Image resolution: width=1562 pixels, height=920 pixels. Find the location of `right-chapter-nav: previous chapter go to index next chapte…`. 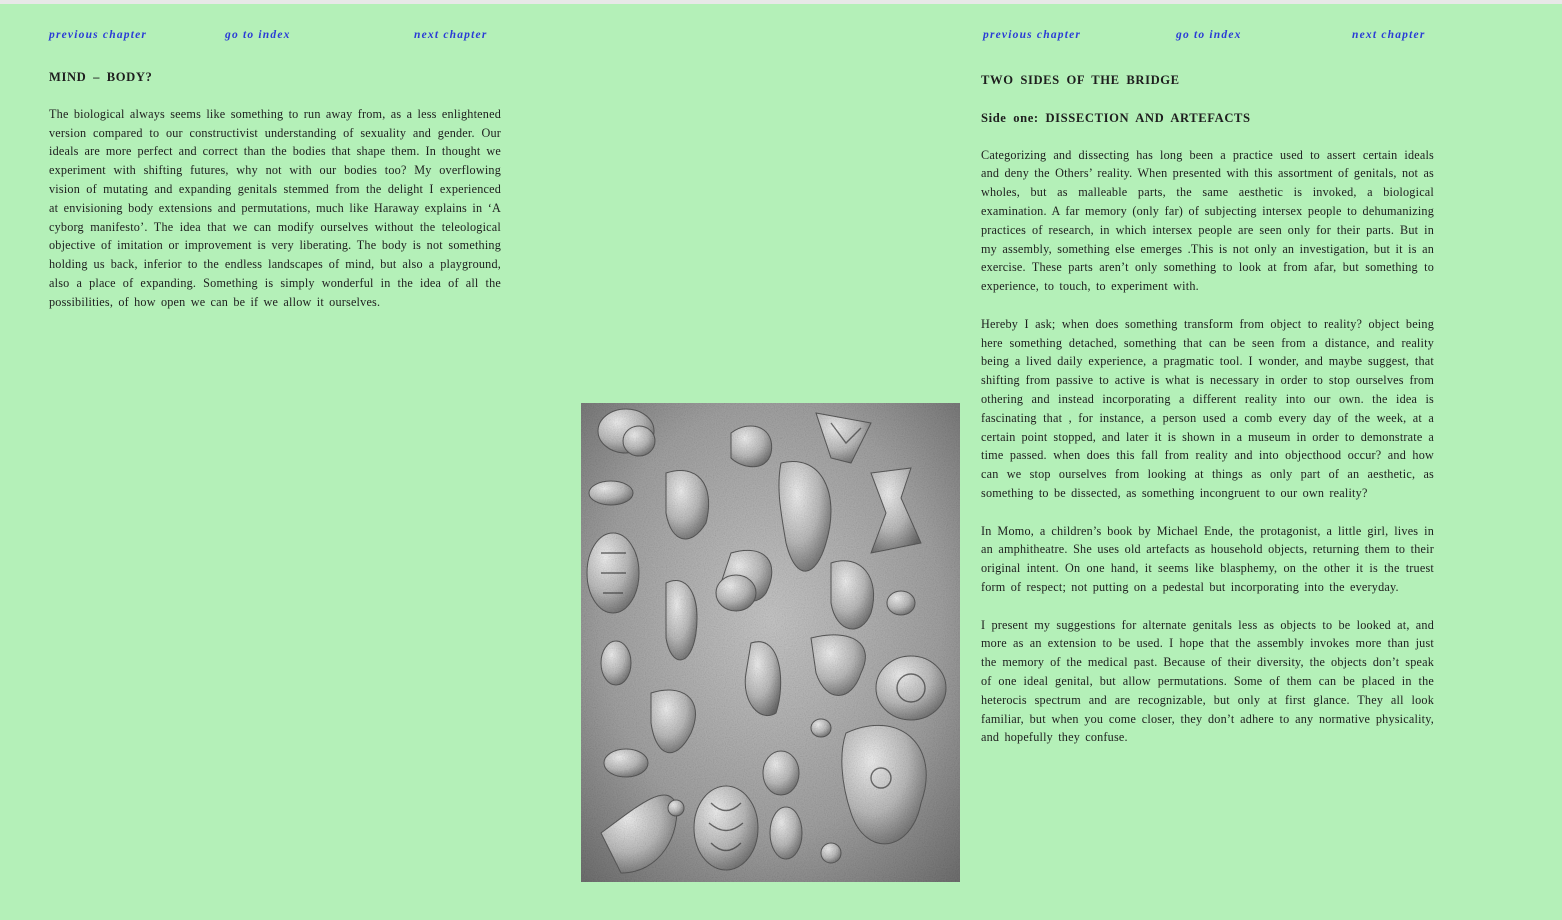

right-chapter-nav: previous chapter go to index next chapte… is located at coordinates (781, 37).